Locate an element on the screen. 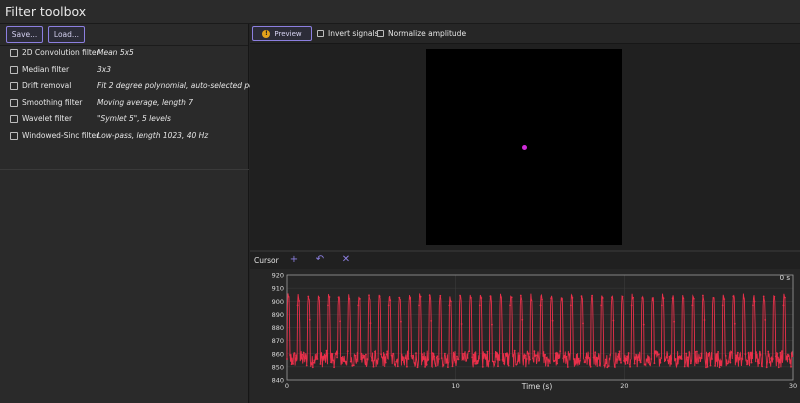 The height and width of the screenshot is (403, 800). selected-pixel-marker is located at coordinates (524, 147).